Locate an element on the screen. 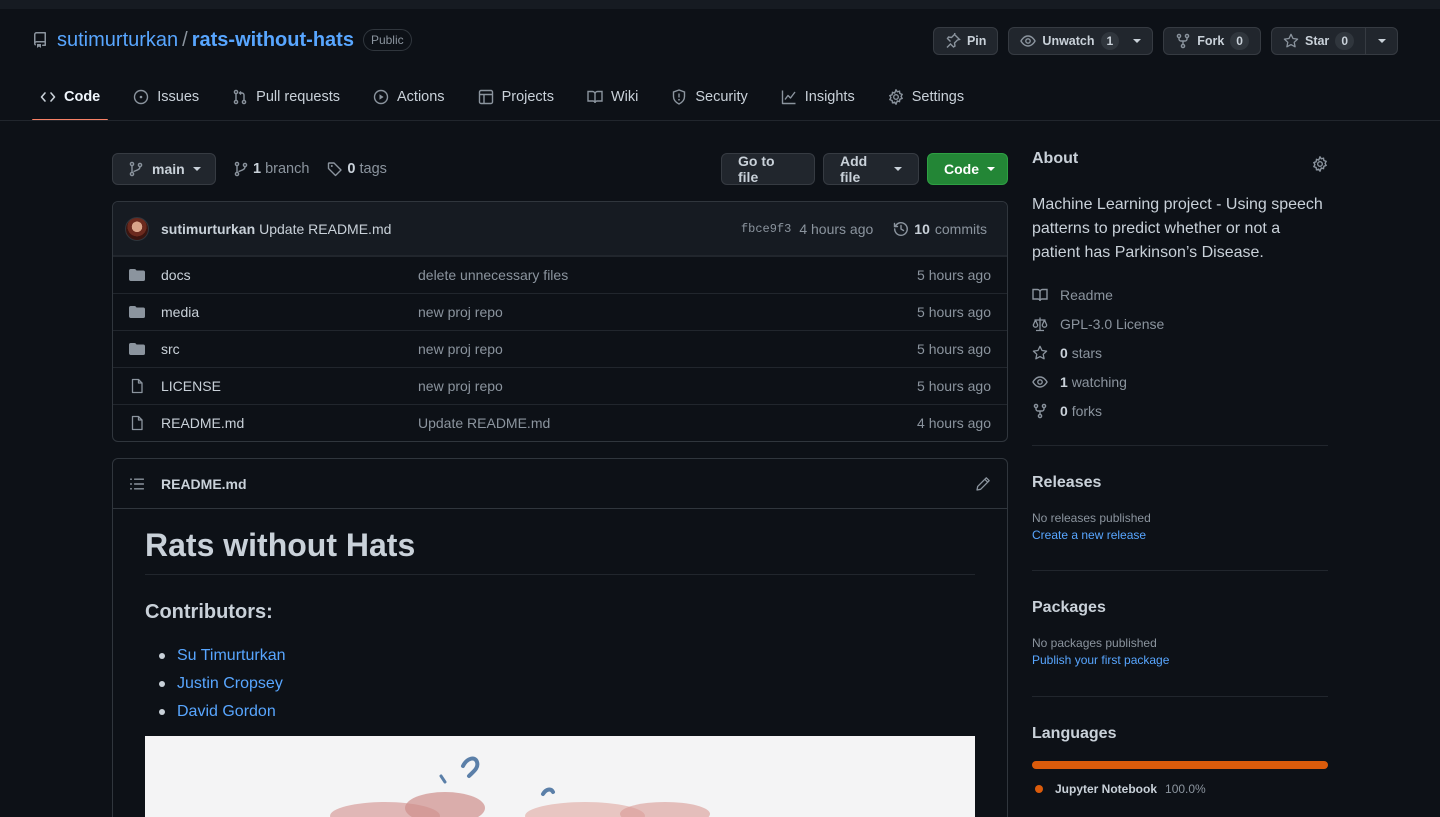 The width and height of the screenshot is (1440, 817). watchers-link: 1 watching is located at coordinates (1180, 381).